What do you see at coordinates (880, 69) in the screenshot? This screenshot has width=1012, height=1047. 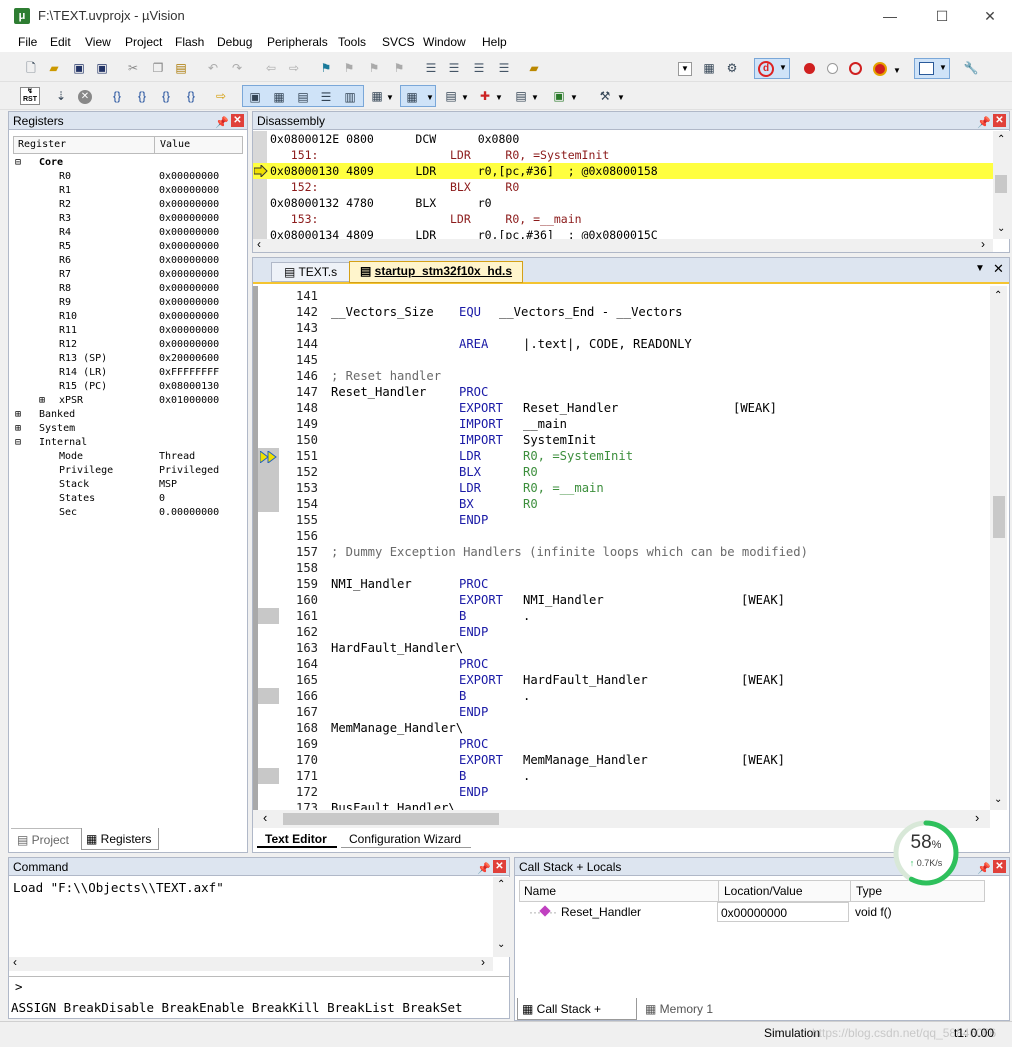 I see `kill-breakpoints-icon` at bounding box center [880, 69].